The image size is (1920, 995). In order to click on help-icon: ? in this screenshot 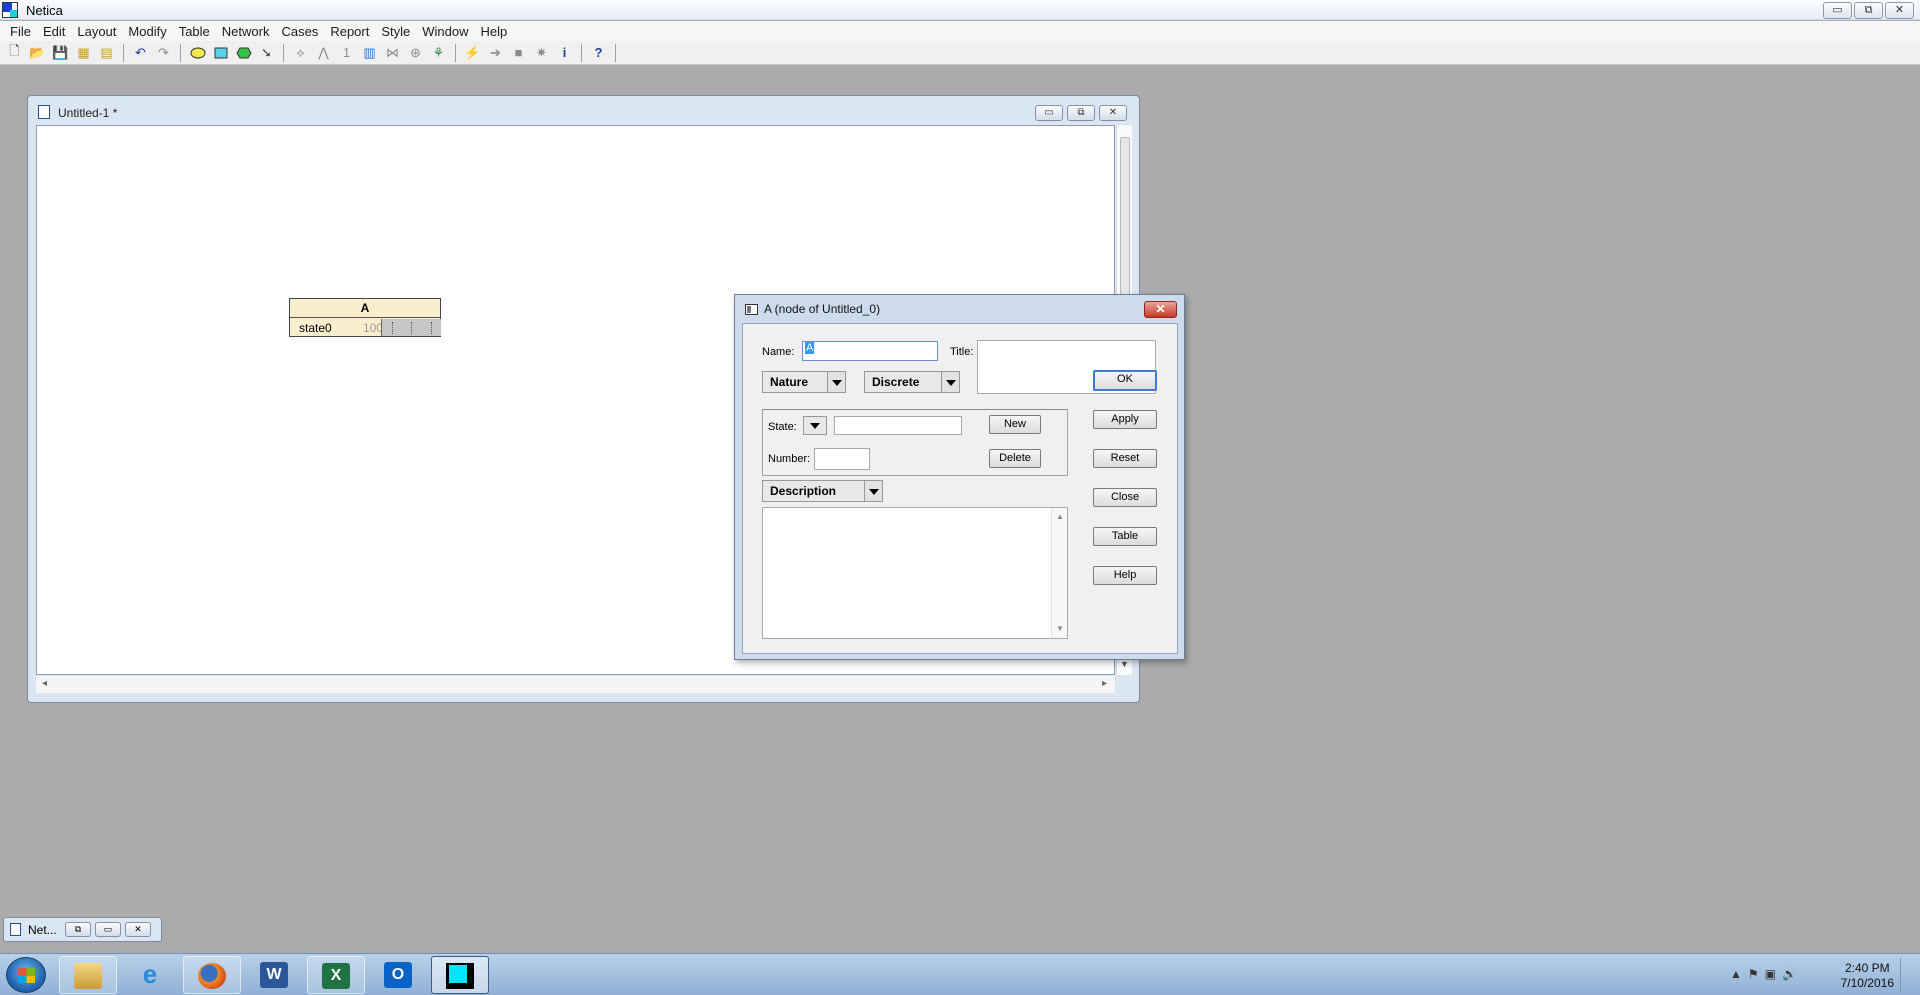, I will do `click(598, 52)`.